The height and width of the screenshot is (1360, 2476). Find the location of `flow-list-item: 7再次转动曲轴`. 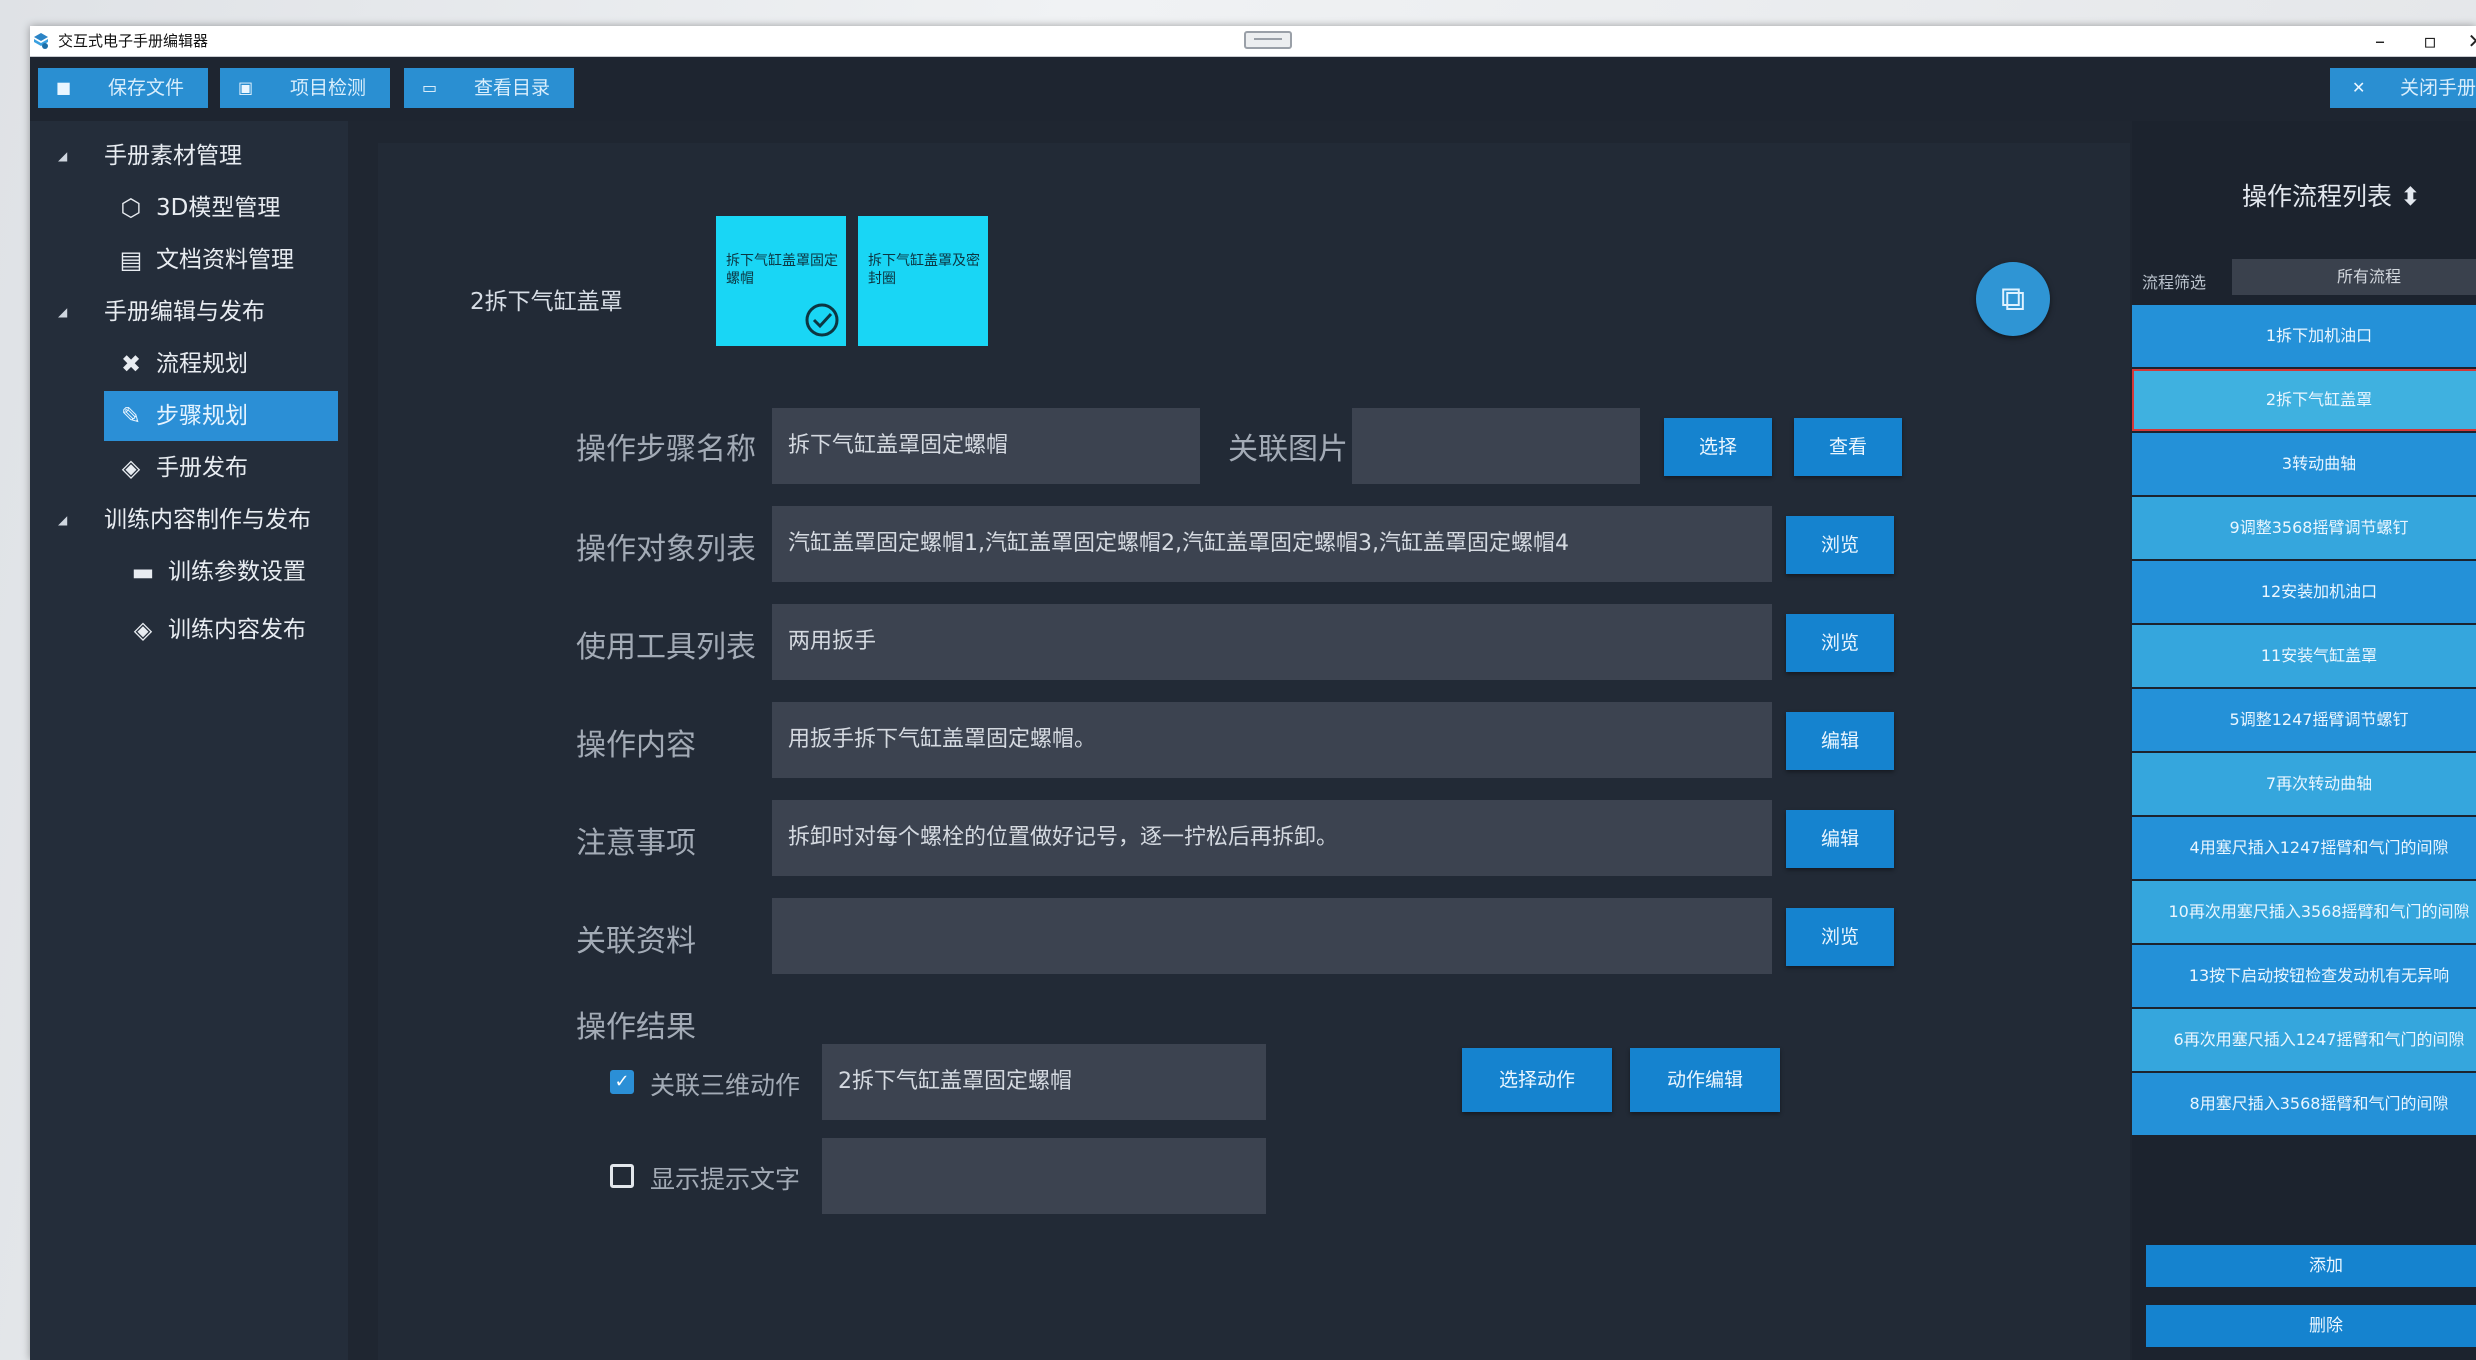

flow-list-item: 7再次转动曲轴 is located at coordinates (2304, 784).